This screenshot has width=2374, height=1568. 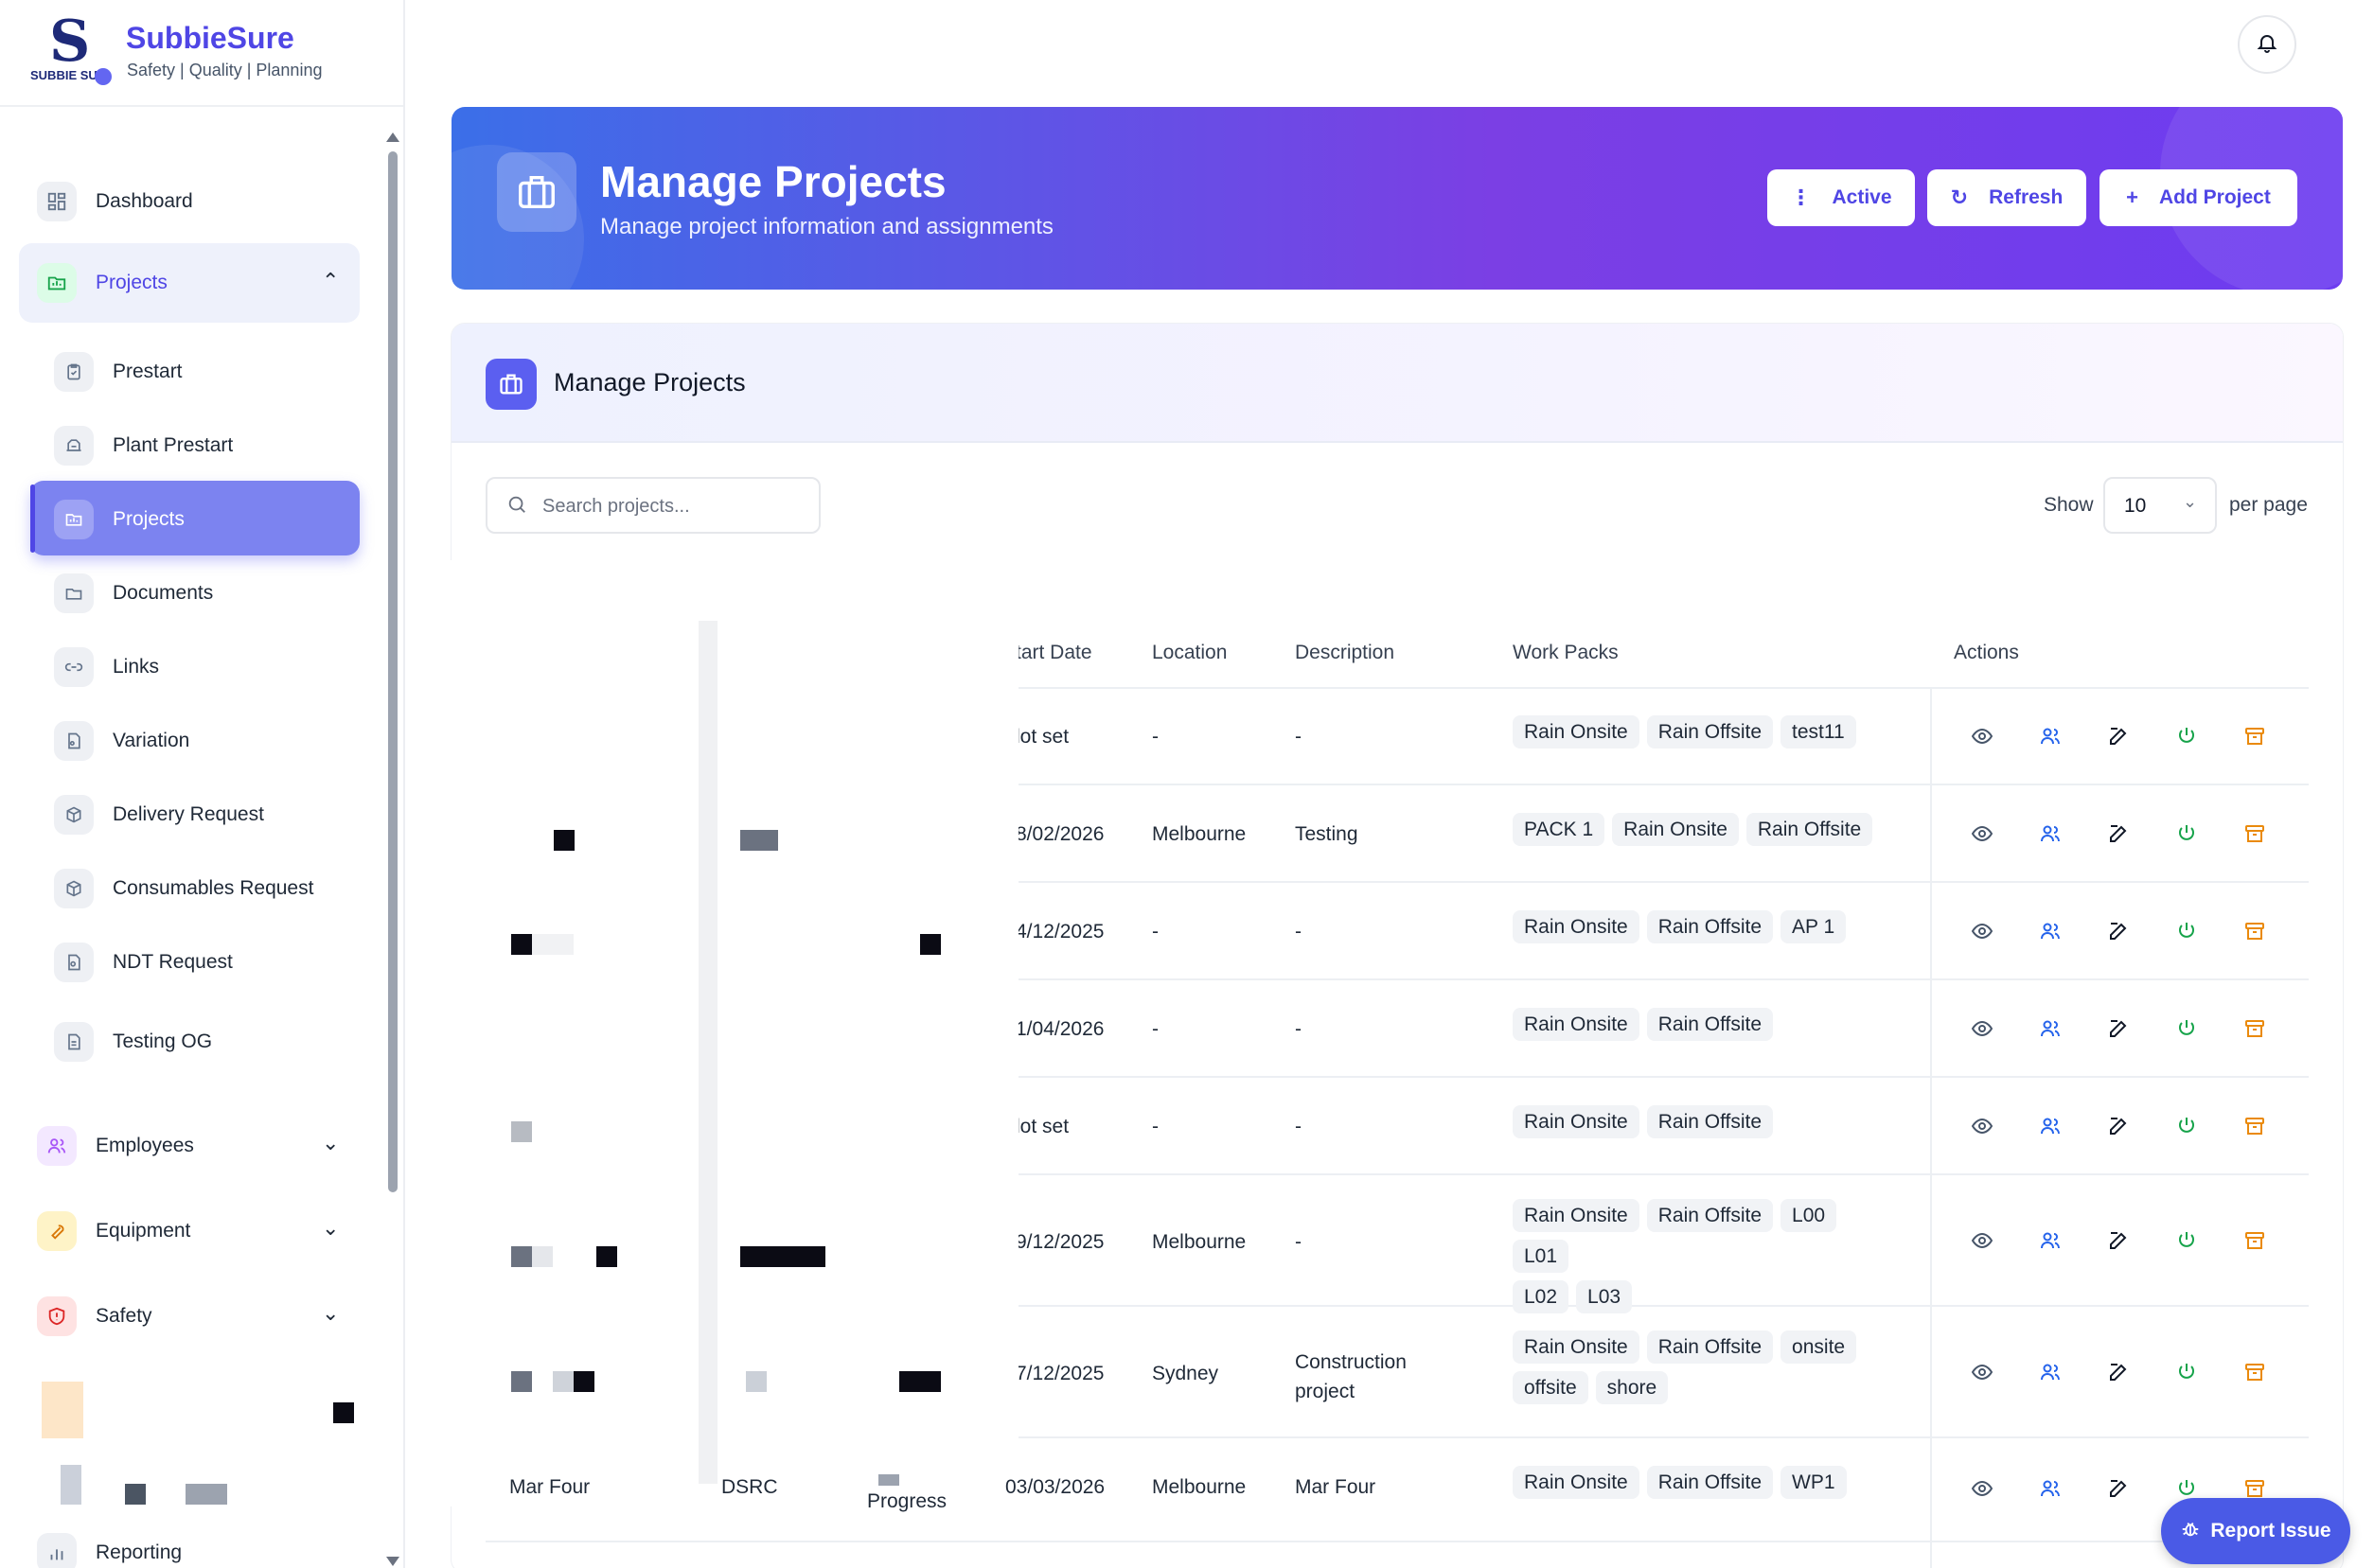 What do you see at coordinates (2190, 1531) in the screenshot?
I see `bug-icon` at bounding box center [2190, 1531].